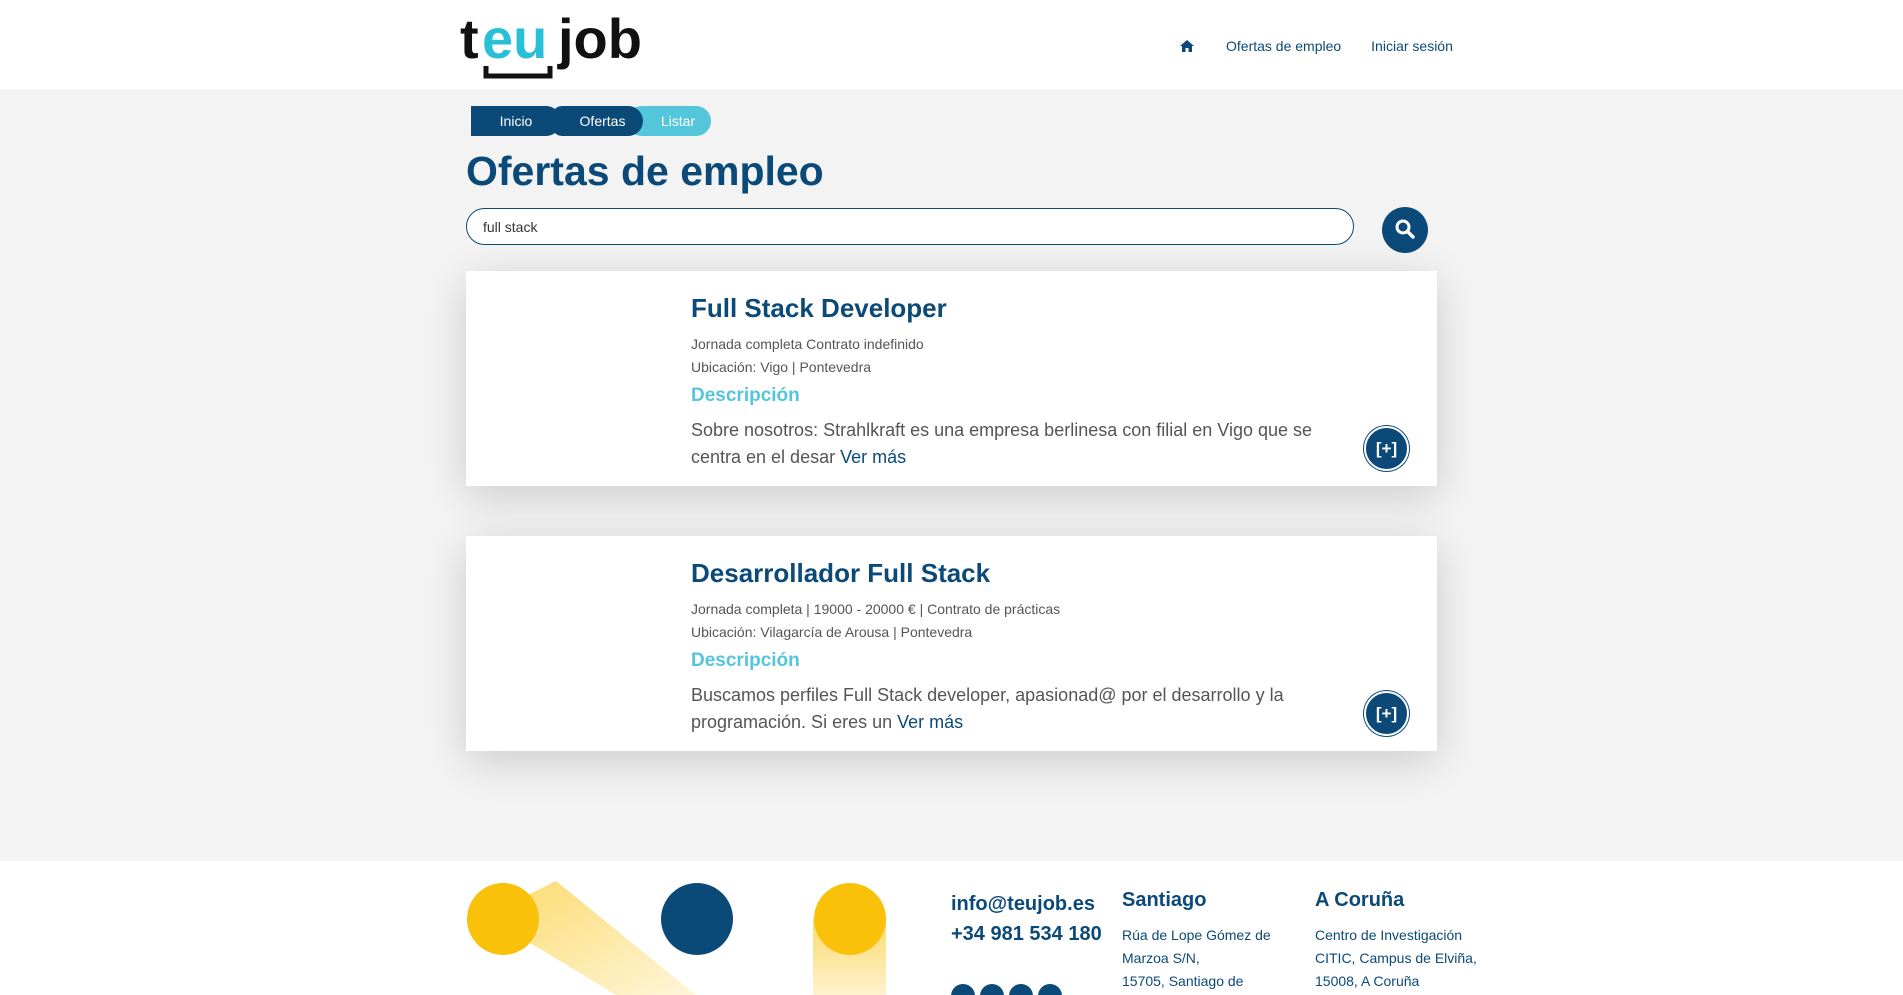 The height and width of the screenshot is (995, 1903). Describe the element at coordinates (963, 989) in the screenshot. I see `x-icon` at that location.